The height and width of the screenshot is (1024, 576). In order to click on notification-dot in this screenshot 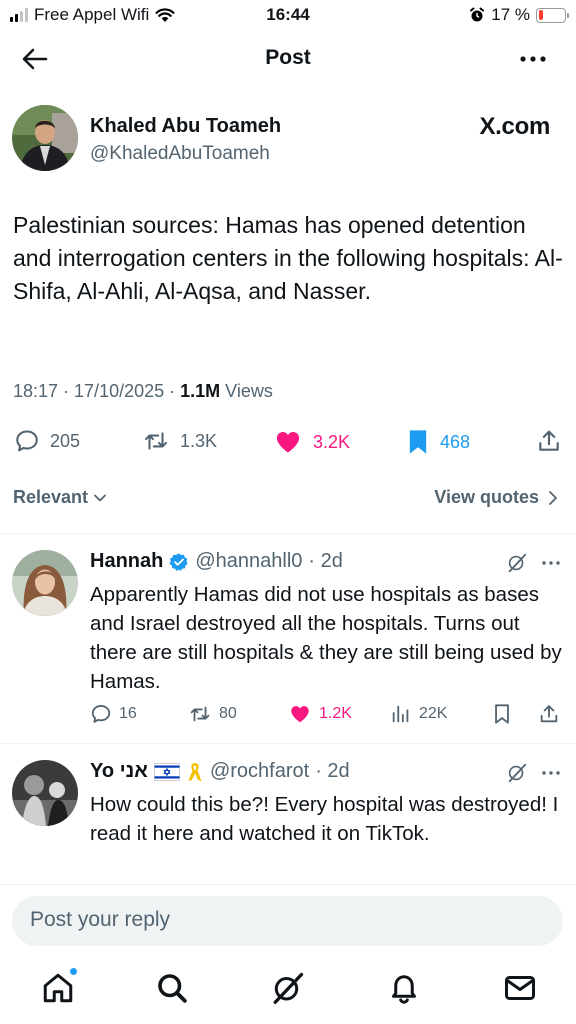, I will do `click(73, 971)`.